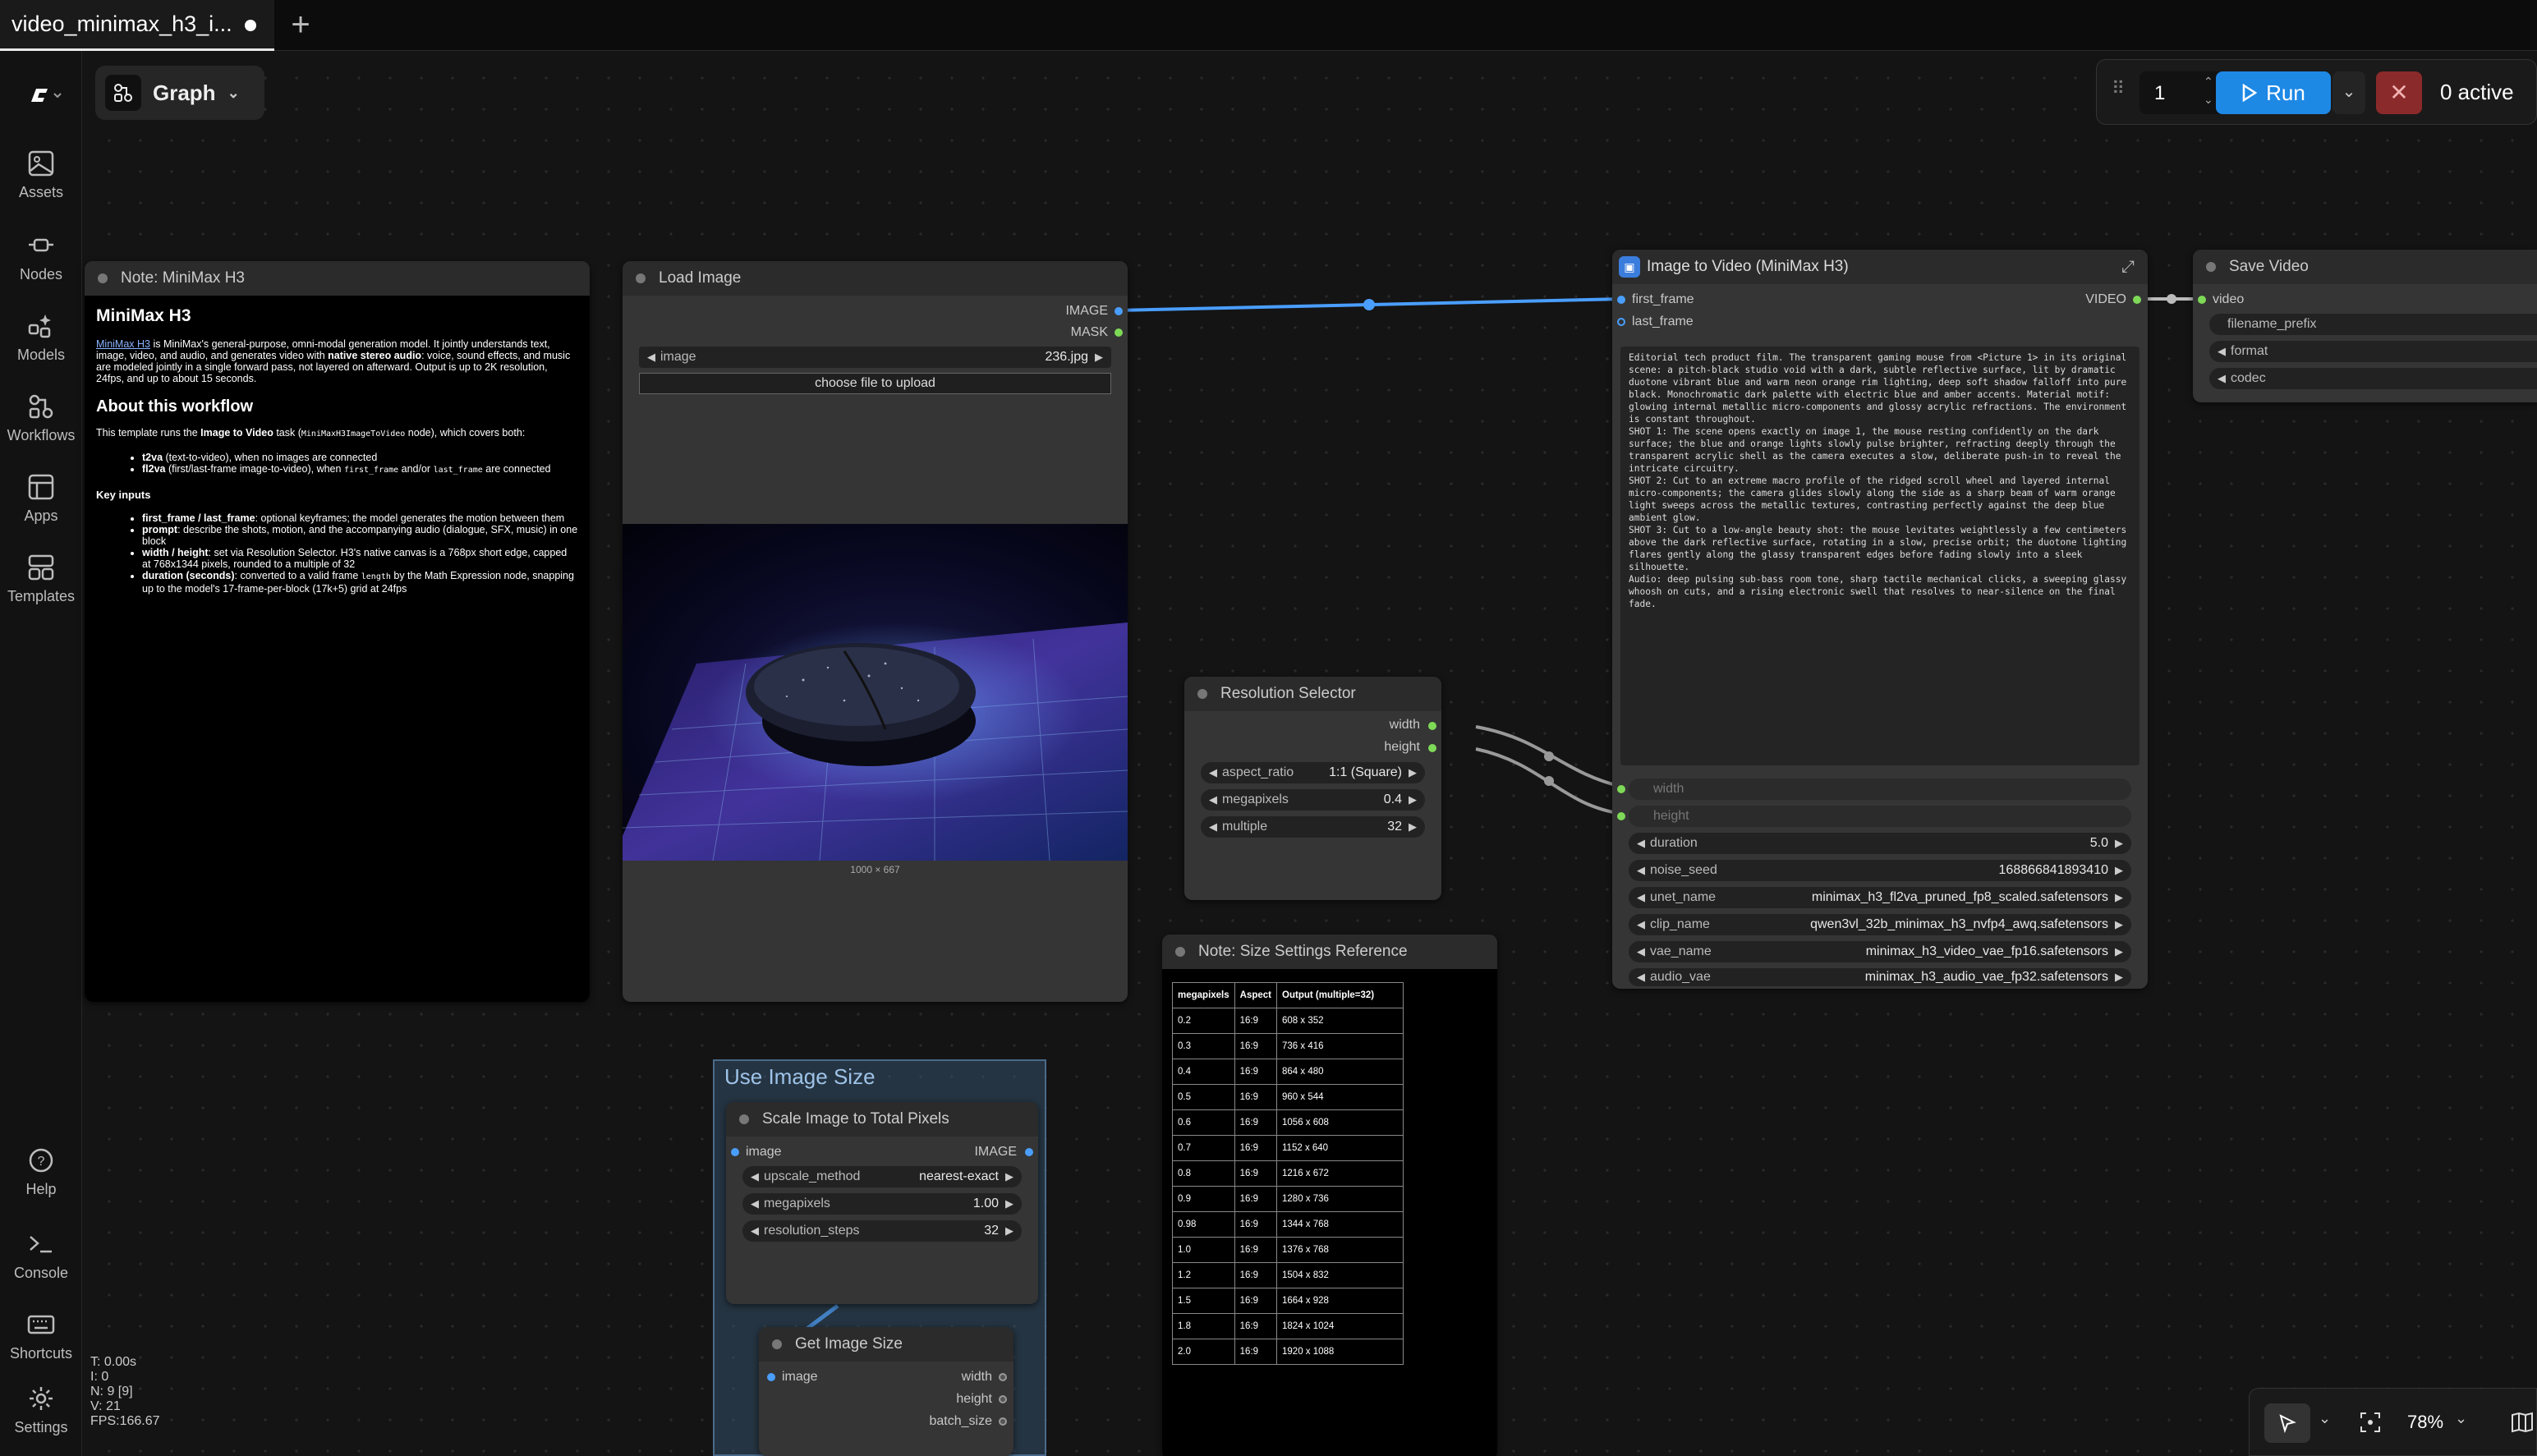  I want to click on upload-button: choose file to upload, so click(875, 383).